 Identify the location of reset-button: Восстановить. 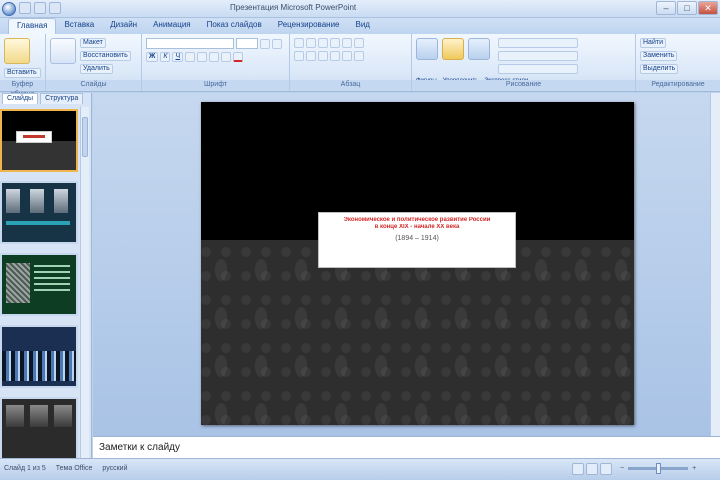
(105, 56).